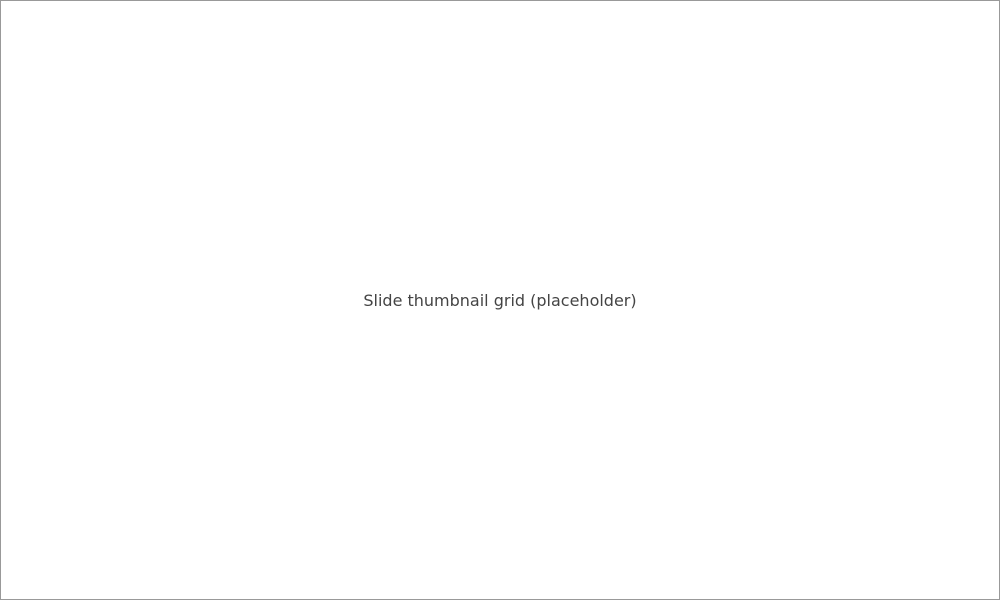  I want to click on placeholder-message: Slide thumbnail grid (placeholder), so click(500, 300).